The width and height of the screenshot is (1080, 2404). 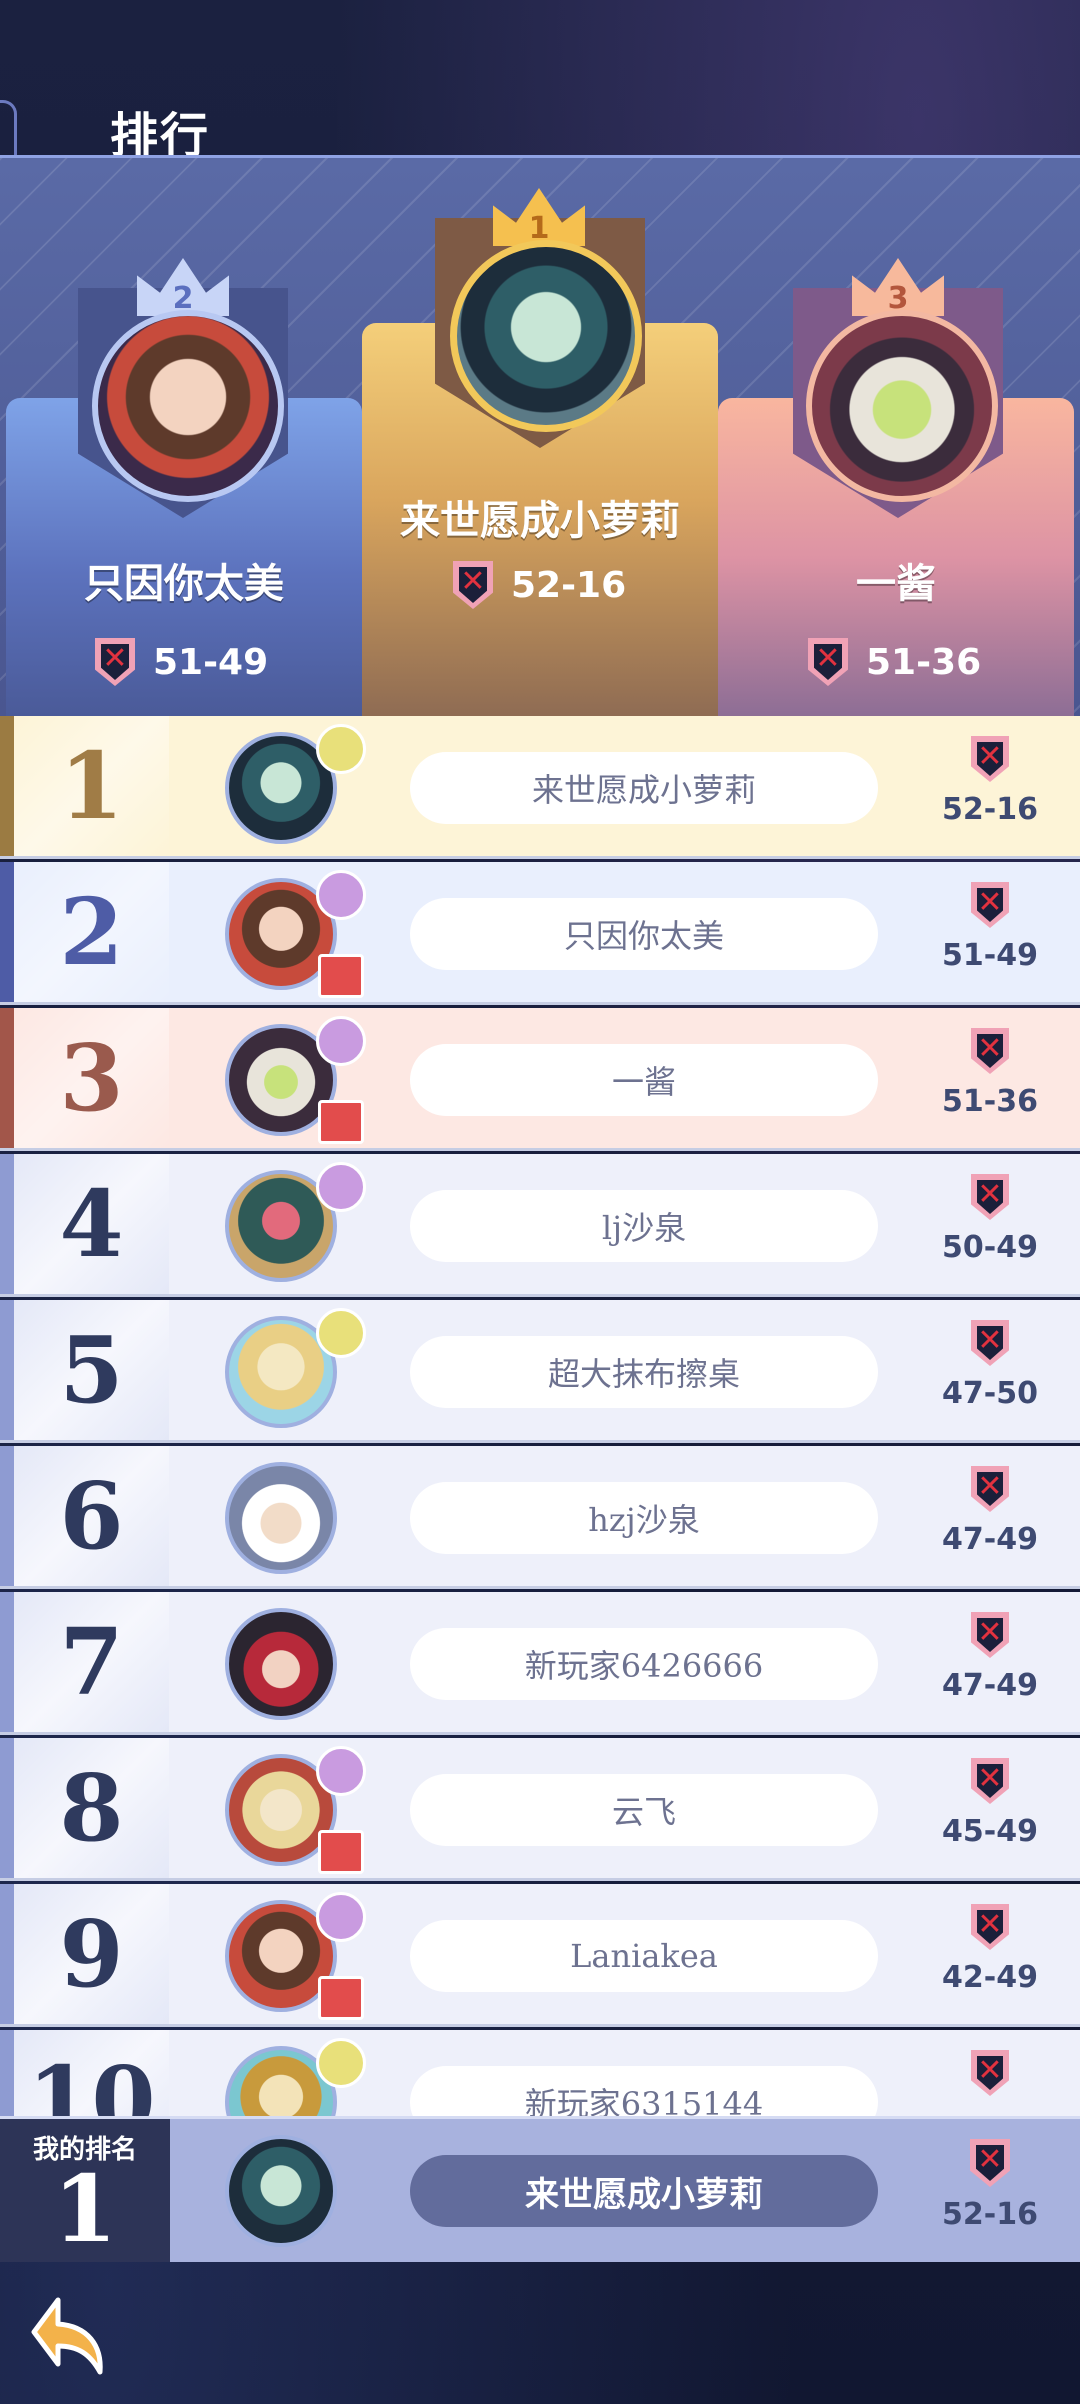 What do you see at coordinates (644, 2091) in the screenshot?
I see `player-name: 新玩家6315144` at bounding box center [644, 2091].